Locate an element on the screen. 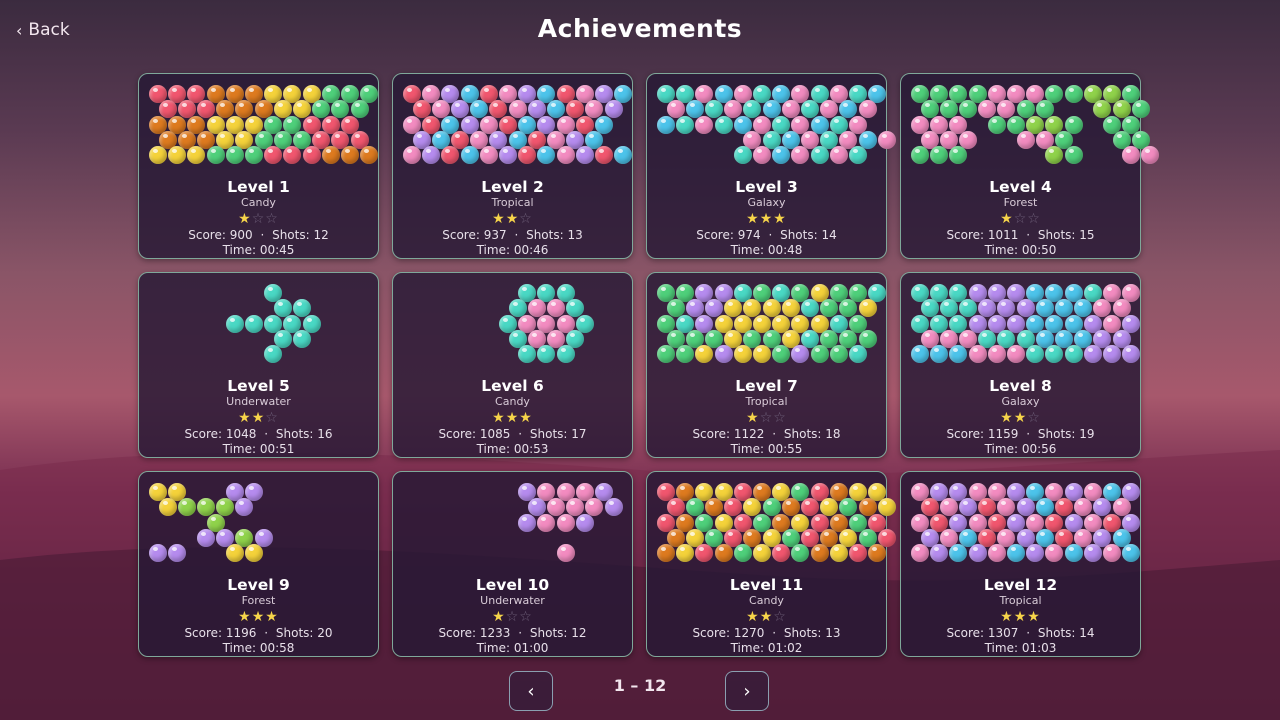  level-theme: Underwater is located at coordinates (512, 600).